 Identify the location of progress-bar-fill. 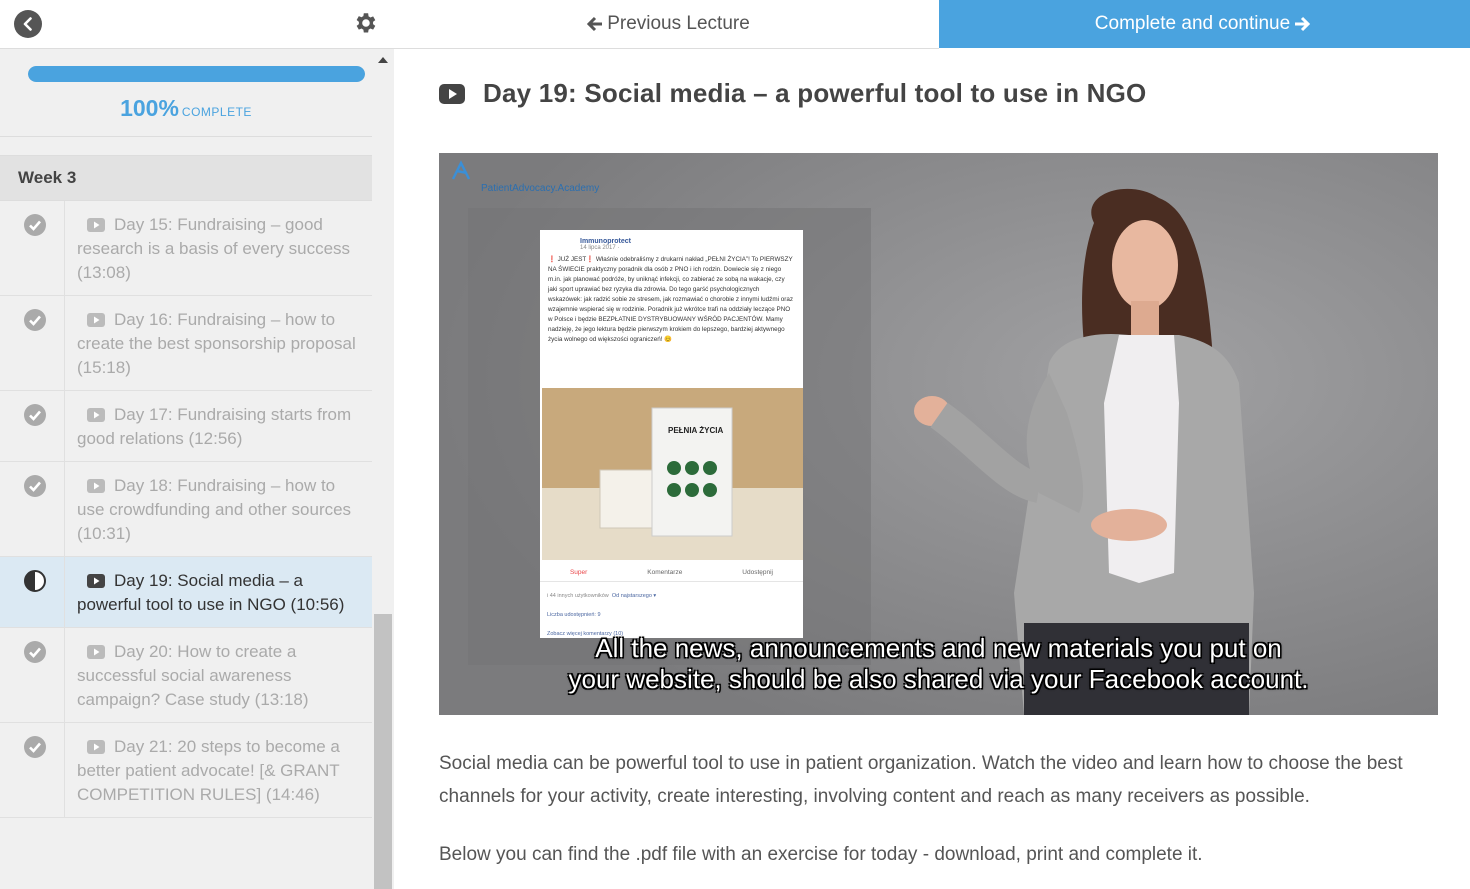
(196, 74).